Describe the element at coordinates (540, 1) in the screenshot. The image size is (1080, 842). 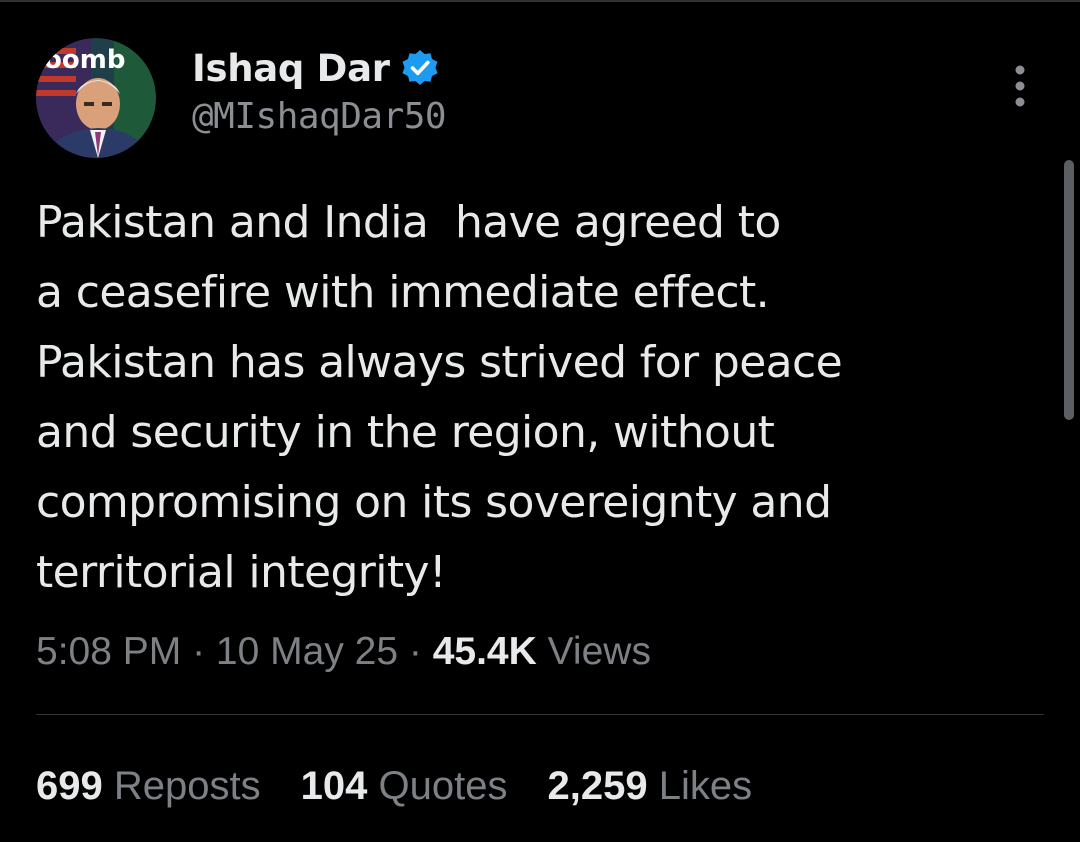
I see `top-border` at that location.